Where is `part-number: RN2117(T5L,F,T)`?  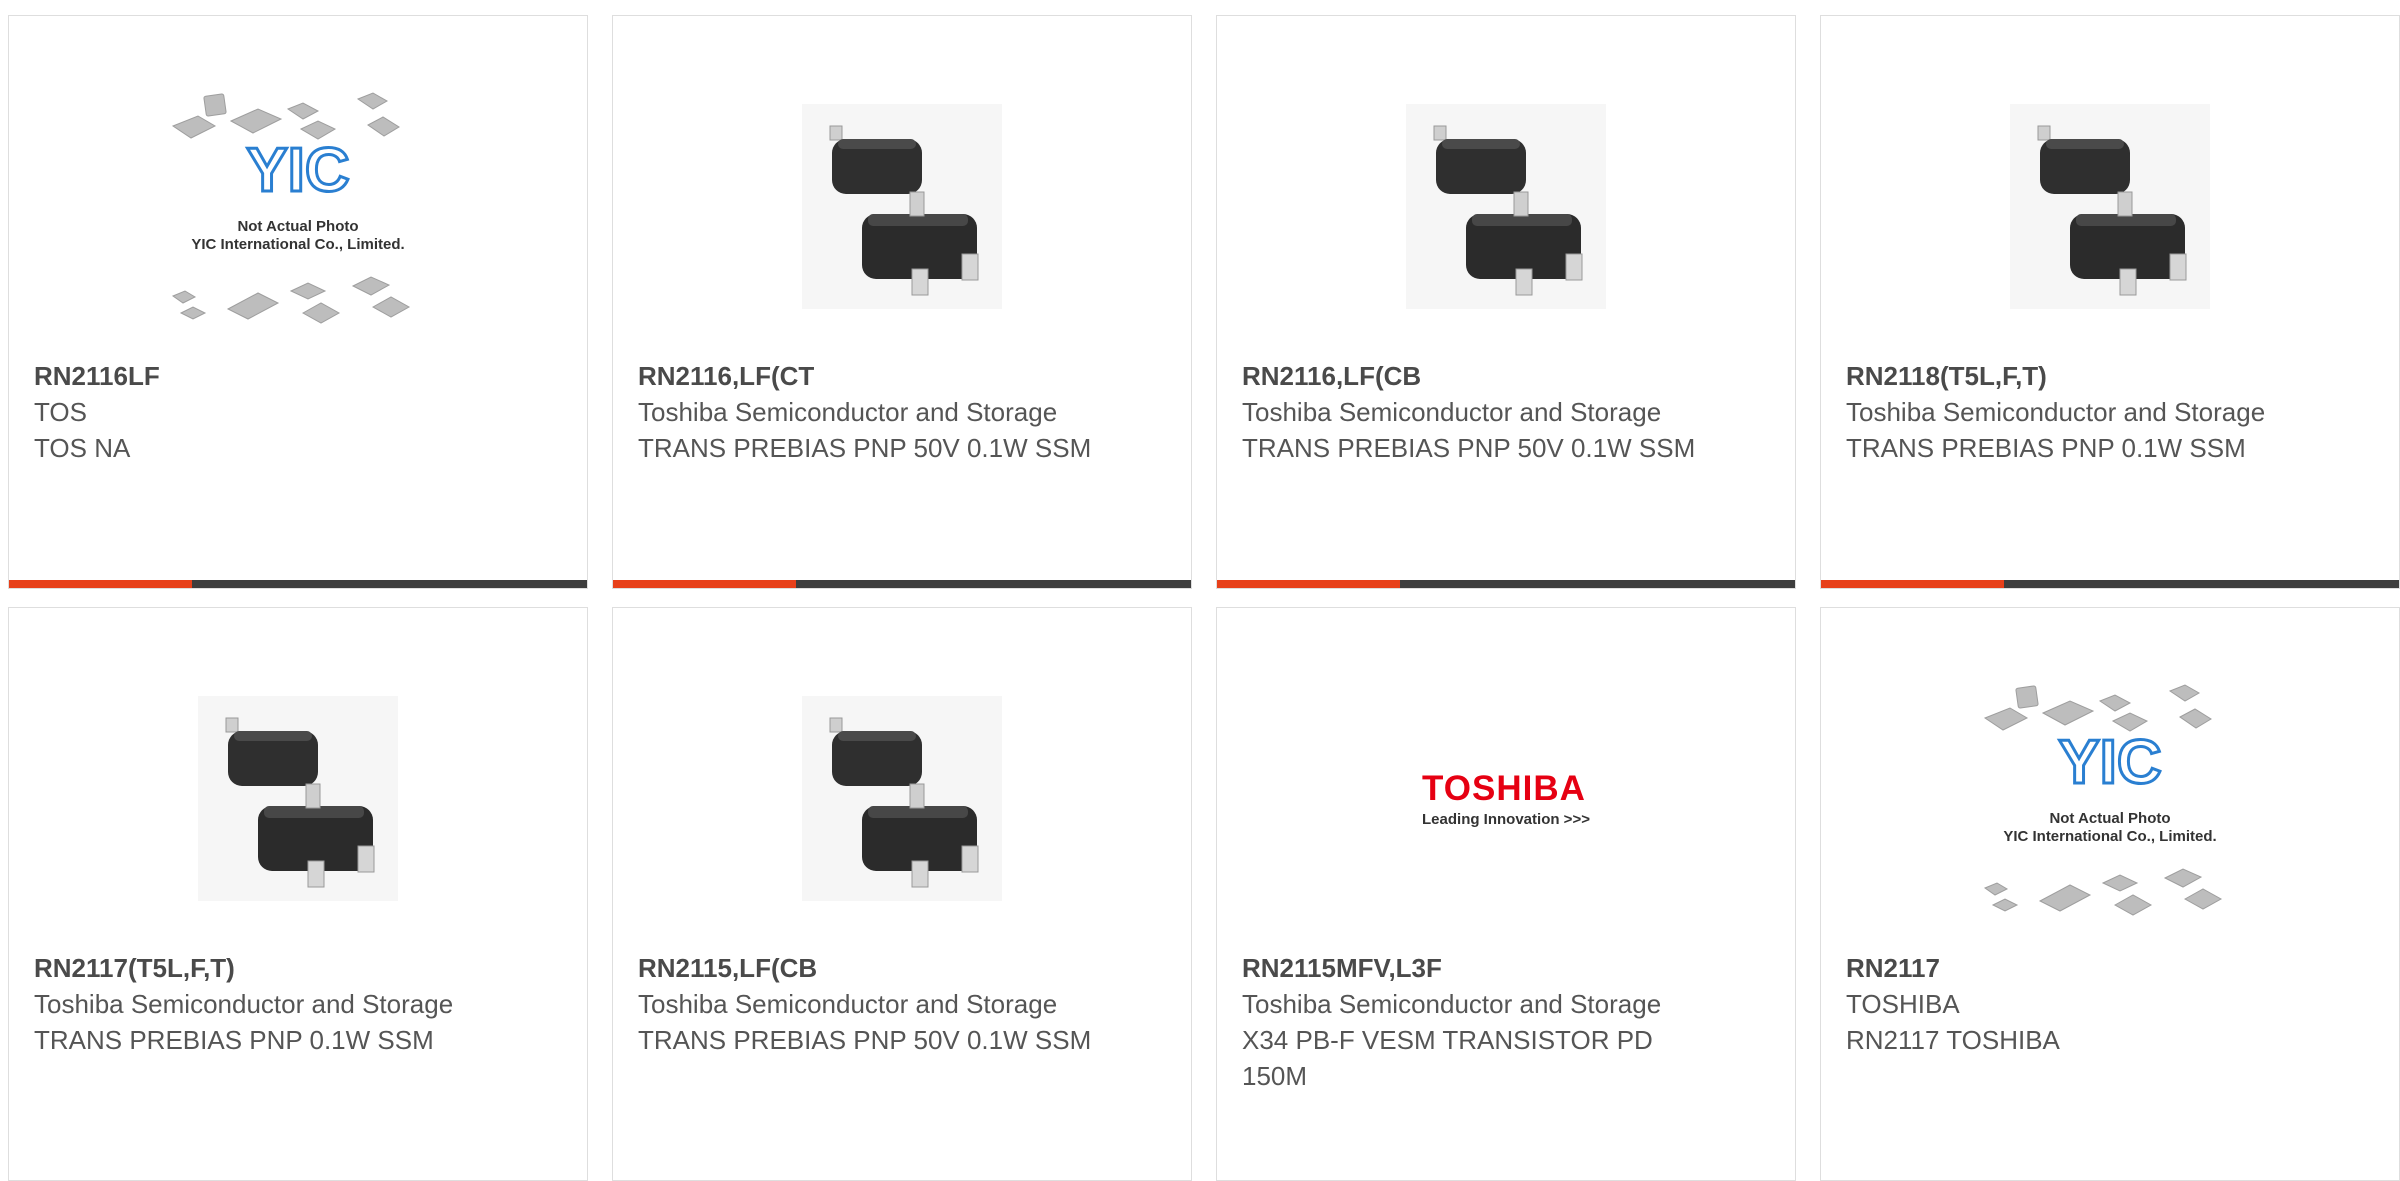 part-number: RN2117(T5L,F,T) is located at coordinates (264, 968).